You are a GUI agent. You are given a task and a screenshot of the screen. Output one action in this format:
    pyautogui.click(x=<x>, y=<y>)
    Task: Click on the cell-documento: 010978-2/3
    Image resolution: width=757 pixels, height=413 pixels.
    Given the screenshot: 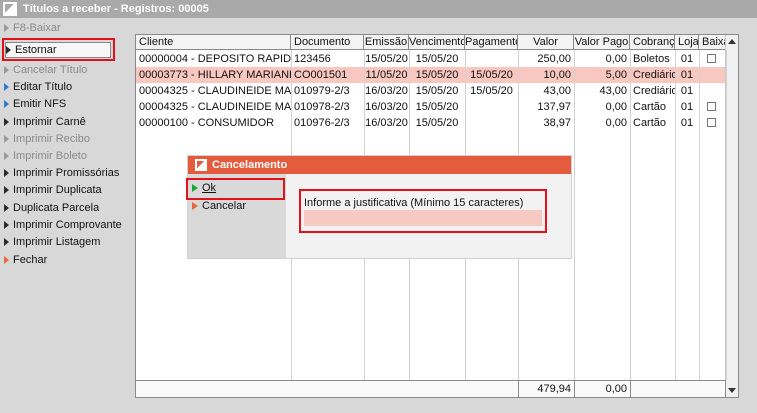 What is the action you would take?
    pyautogui.click(x=322, y=107)
    